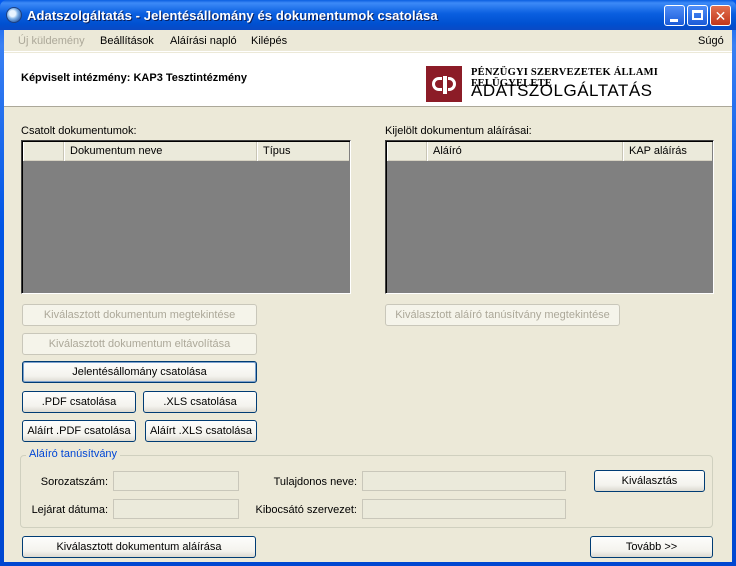  What do you see at coordinates (651, 547) in the screenshot?
I see `next-button: Tovább >>` at bounding box center [651, 547].